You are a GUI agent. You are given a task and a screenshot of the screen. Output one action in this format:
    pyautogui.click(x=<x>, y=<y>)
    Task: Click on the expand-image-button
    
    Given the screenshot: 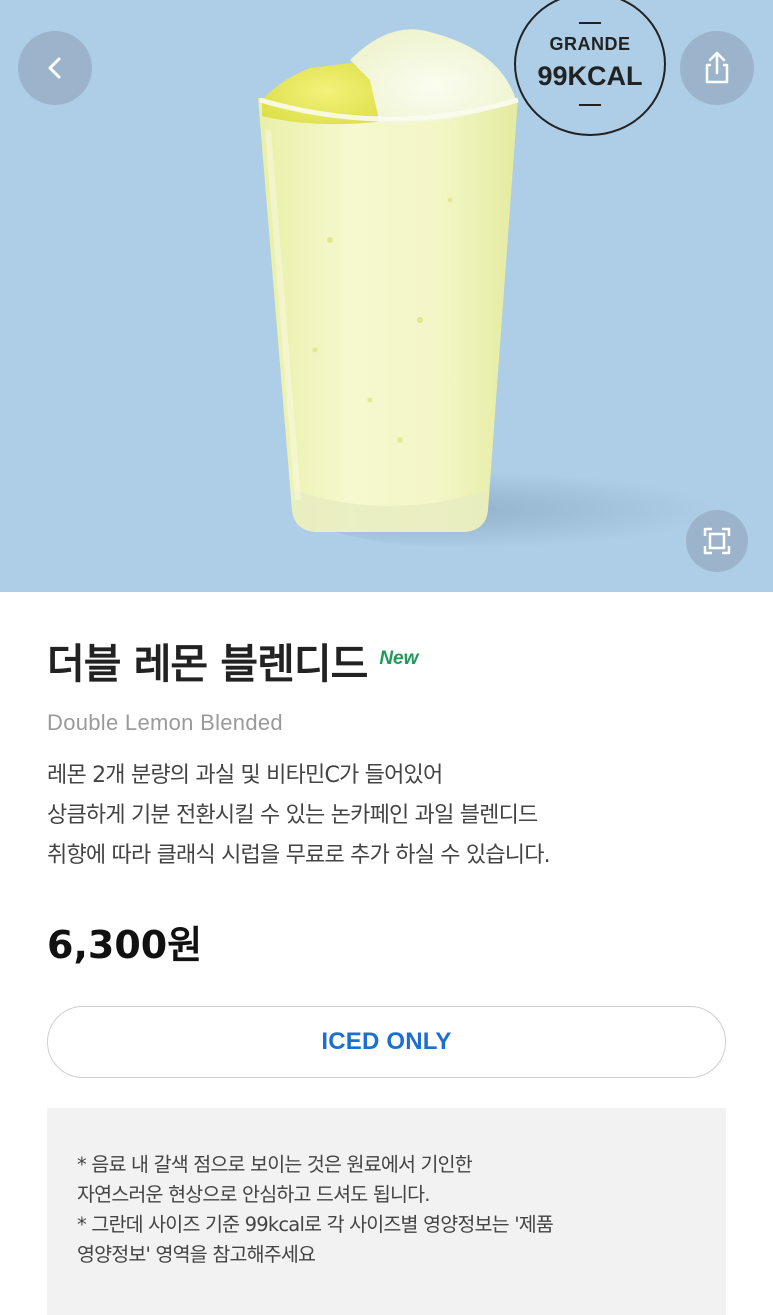 What is the action you would take?
    pyautogui.click(x=717, y=541)
    